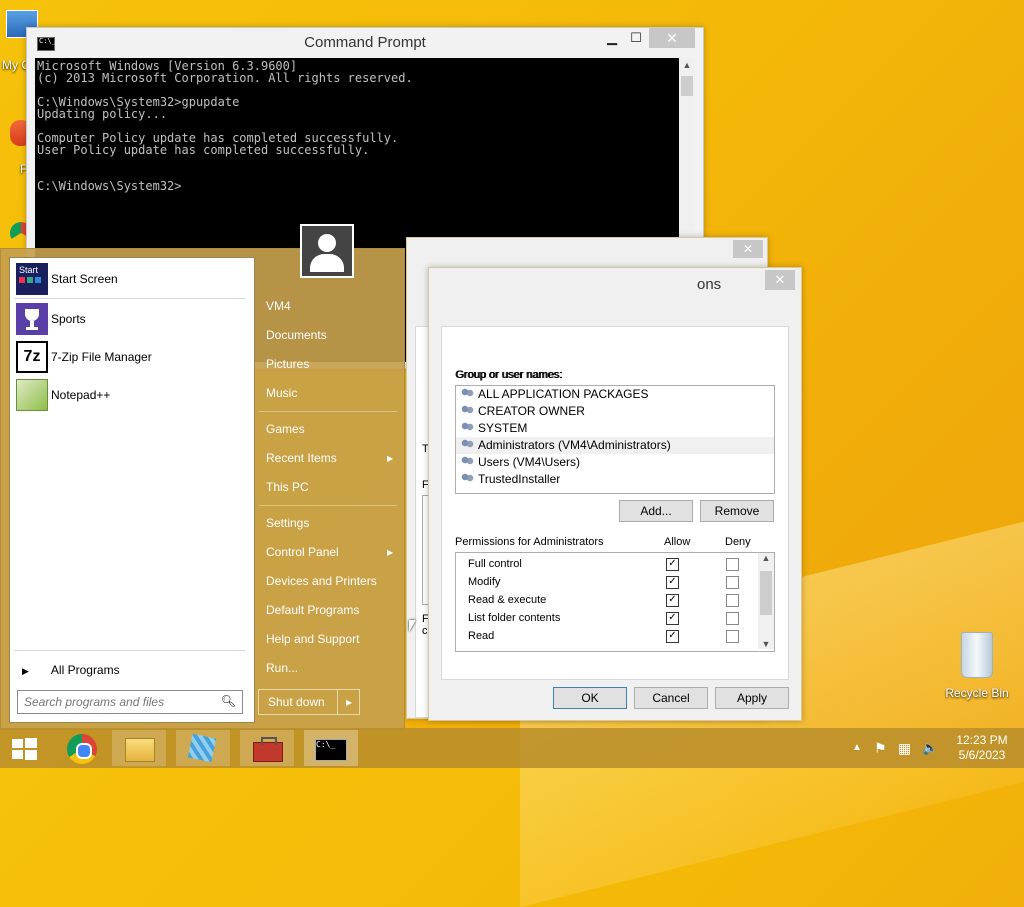 Image resolution: width=1024 pixels, height=907 pixels. I want to click on pinned-label: 7-Zip File Manager, so click(101, 357).